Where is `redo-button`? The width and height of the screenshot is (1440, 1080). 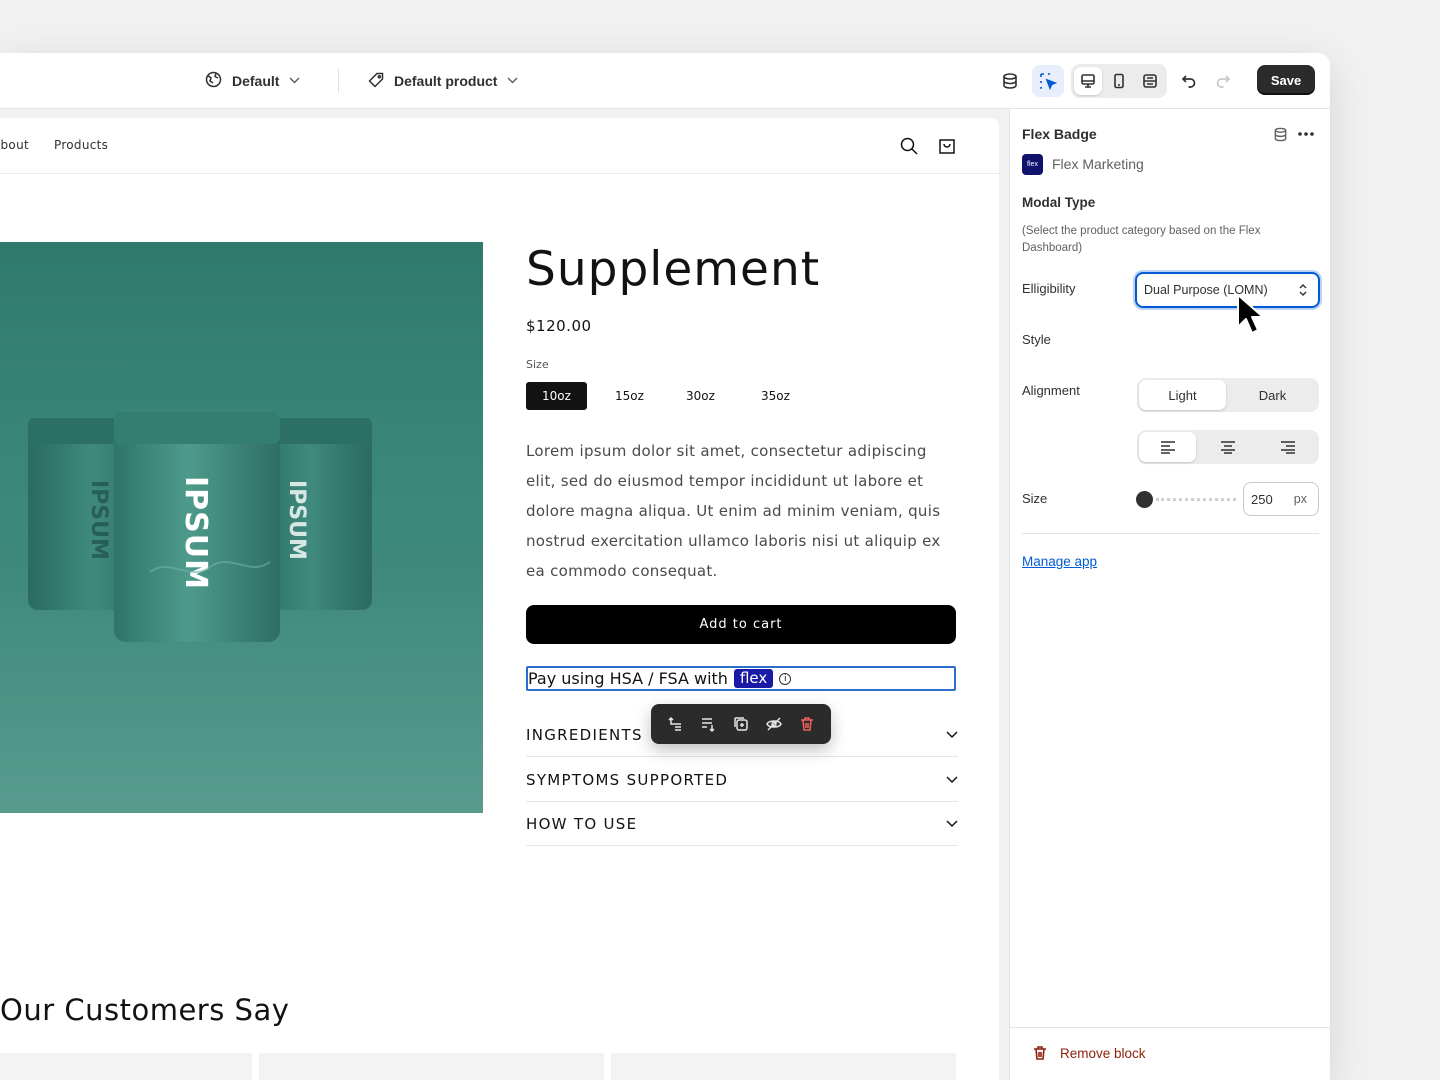
redo-button is located at coordinates (1223, 81).